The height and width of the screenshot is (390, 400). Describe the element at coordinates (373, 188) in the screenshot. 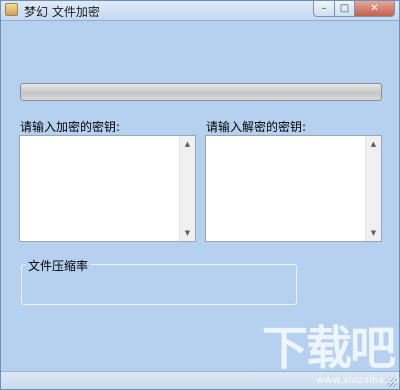

I see `decrypt-scrollbar: ▲ ▼` at that location.